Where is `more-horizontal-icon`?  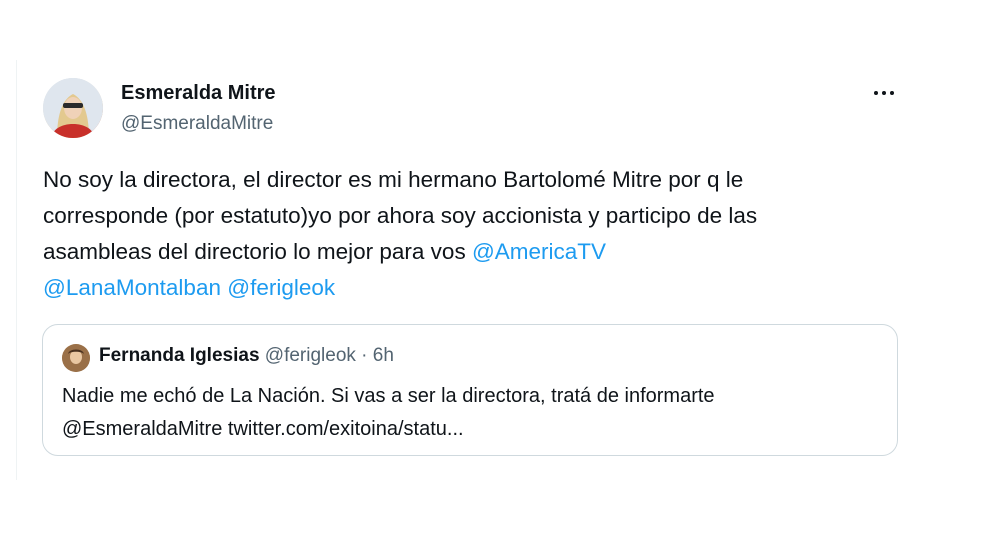
more-horizontal-icon is located at coordinates (884, 93).